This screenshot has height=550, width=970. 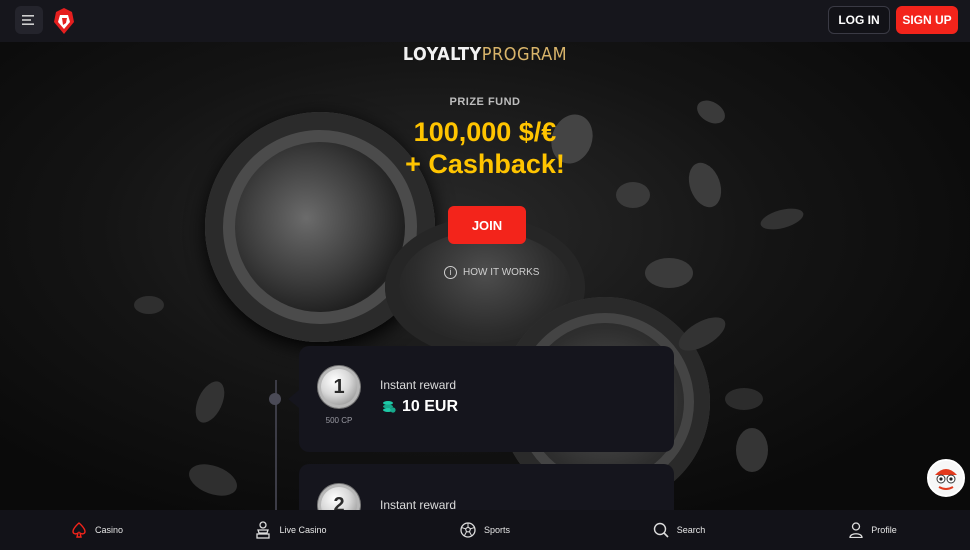 I want to click on support-chat-button, so click(x=946, y=478).